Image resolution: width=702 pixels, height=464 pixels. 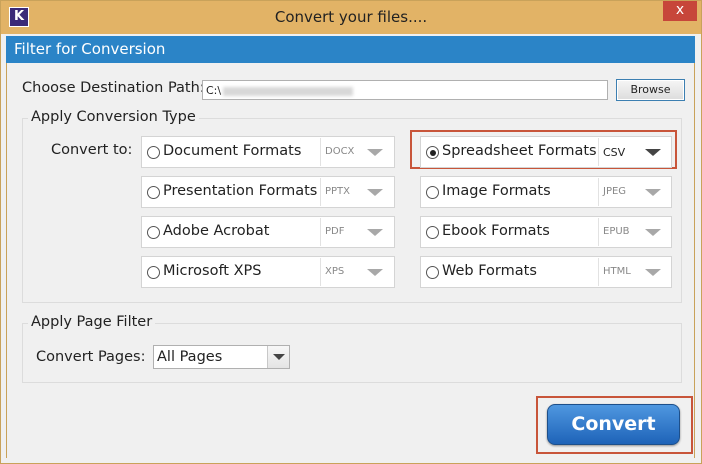 What do you see at coordinates (496, 231) in the screenshot?
I see `option-label: Ebook Formats` at bounding box center [496, 231].